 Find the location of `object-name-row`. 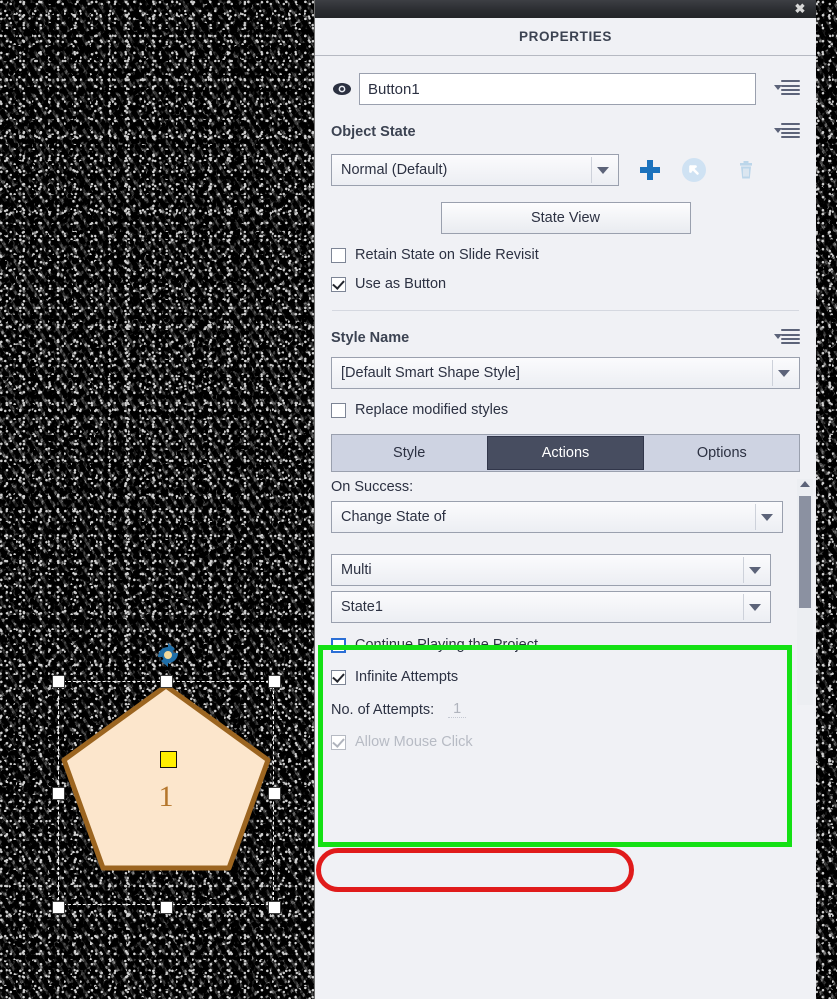

object-name-row is located at coordinates (565, 89).